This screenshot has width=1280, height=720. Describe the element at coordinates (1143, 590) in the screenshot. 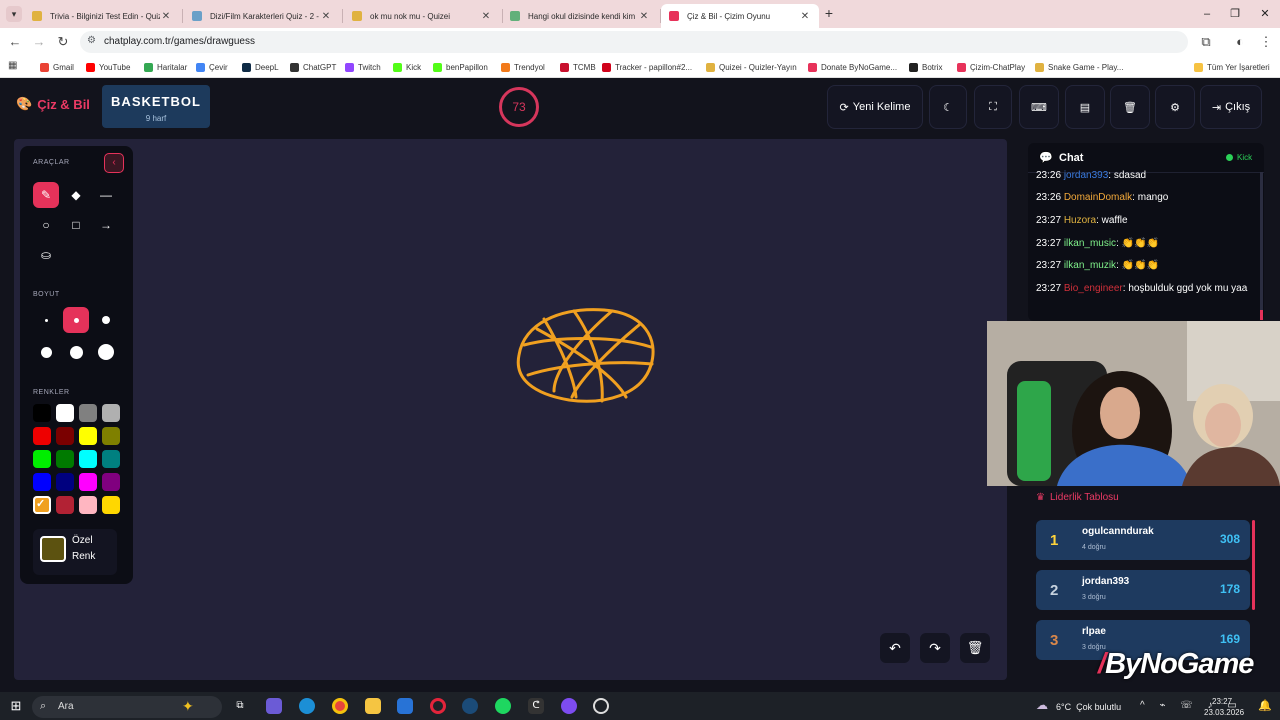

I see `leaderboard-row: 2 jordan393 3 doğru 178` at that location.